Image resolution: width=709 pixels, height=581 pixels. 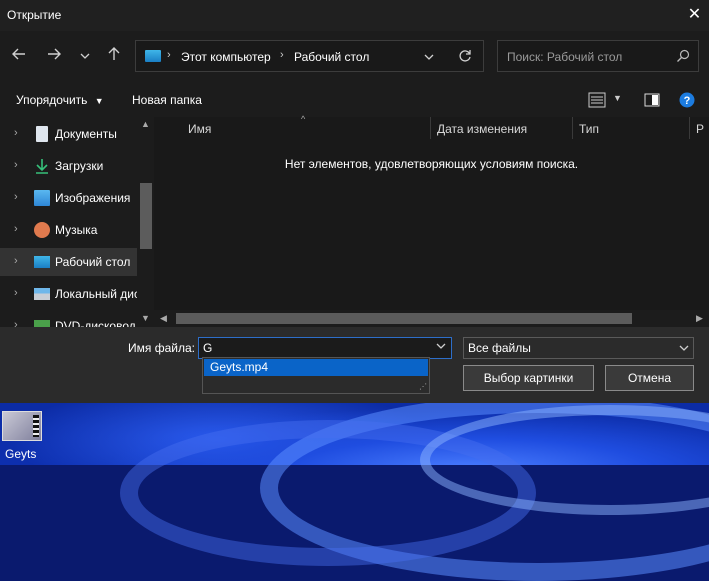 What do you see at coordinates (93, 262) in the screenshot?
I see `sidebar-item-label: Рабочий стол` at bounding box center [93, 262].